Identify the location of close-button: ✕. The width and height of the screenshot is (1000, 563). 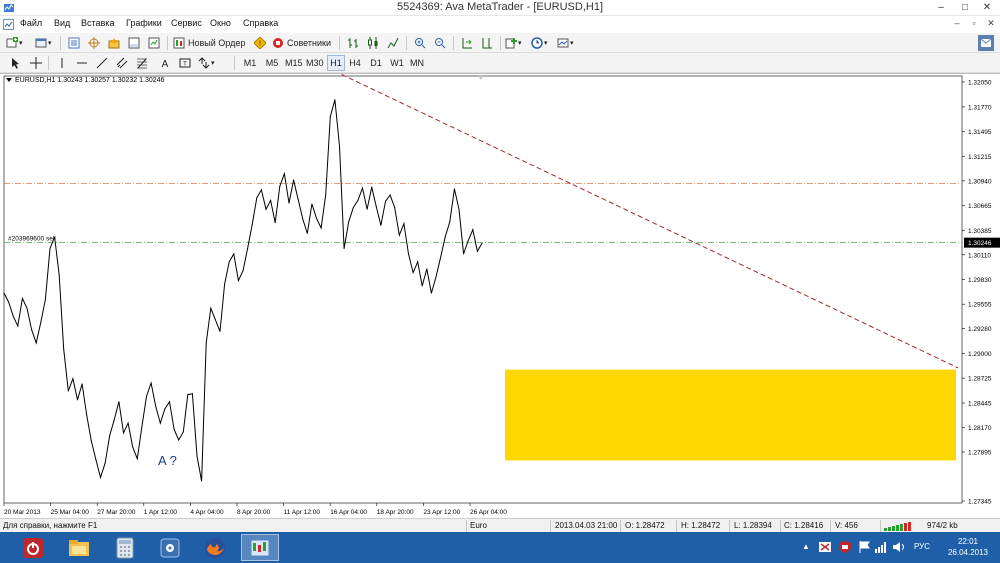
(987, 7).